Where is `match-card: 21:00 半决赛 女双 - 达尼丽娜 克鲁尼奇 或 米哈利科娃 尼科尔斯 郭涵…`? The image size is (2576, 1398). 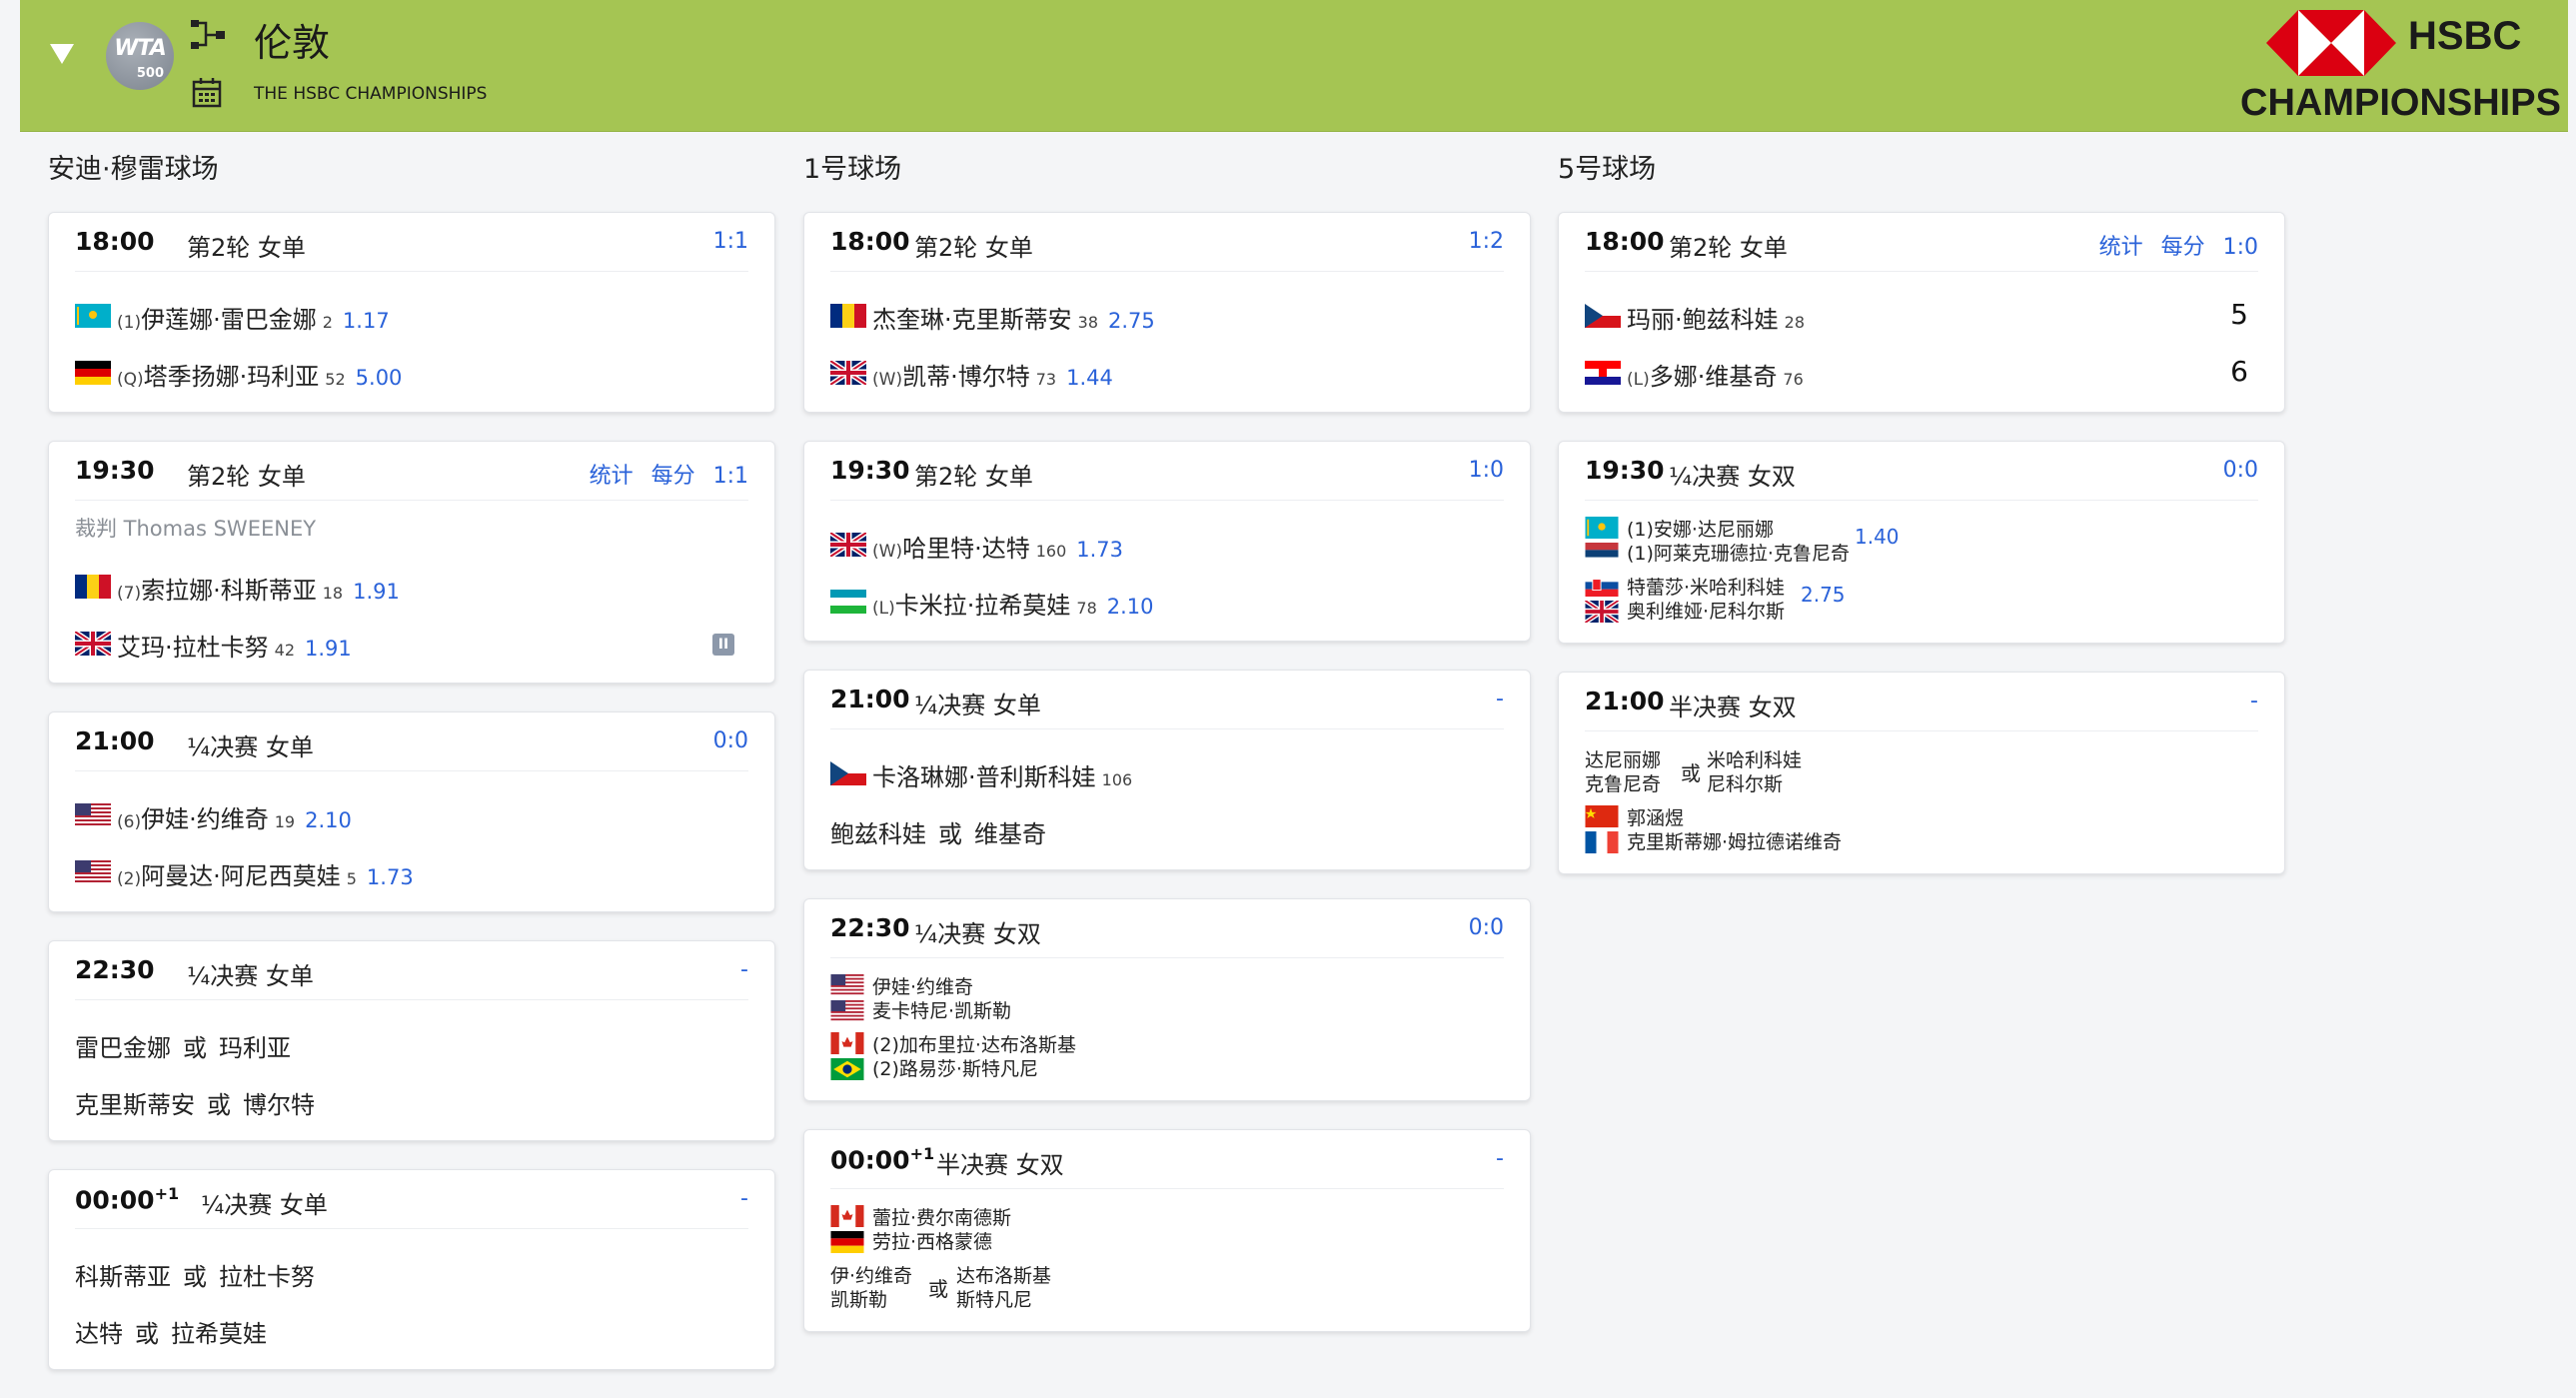 match-card: 21:00 半决赛 女双 - 达尼丽娜 克鲁尼奇 或 米哈利科娃 尼科尔斯 郭涵… is located at coordinates (1921, 773).